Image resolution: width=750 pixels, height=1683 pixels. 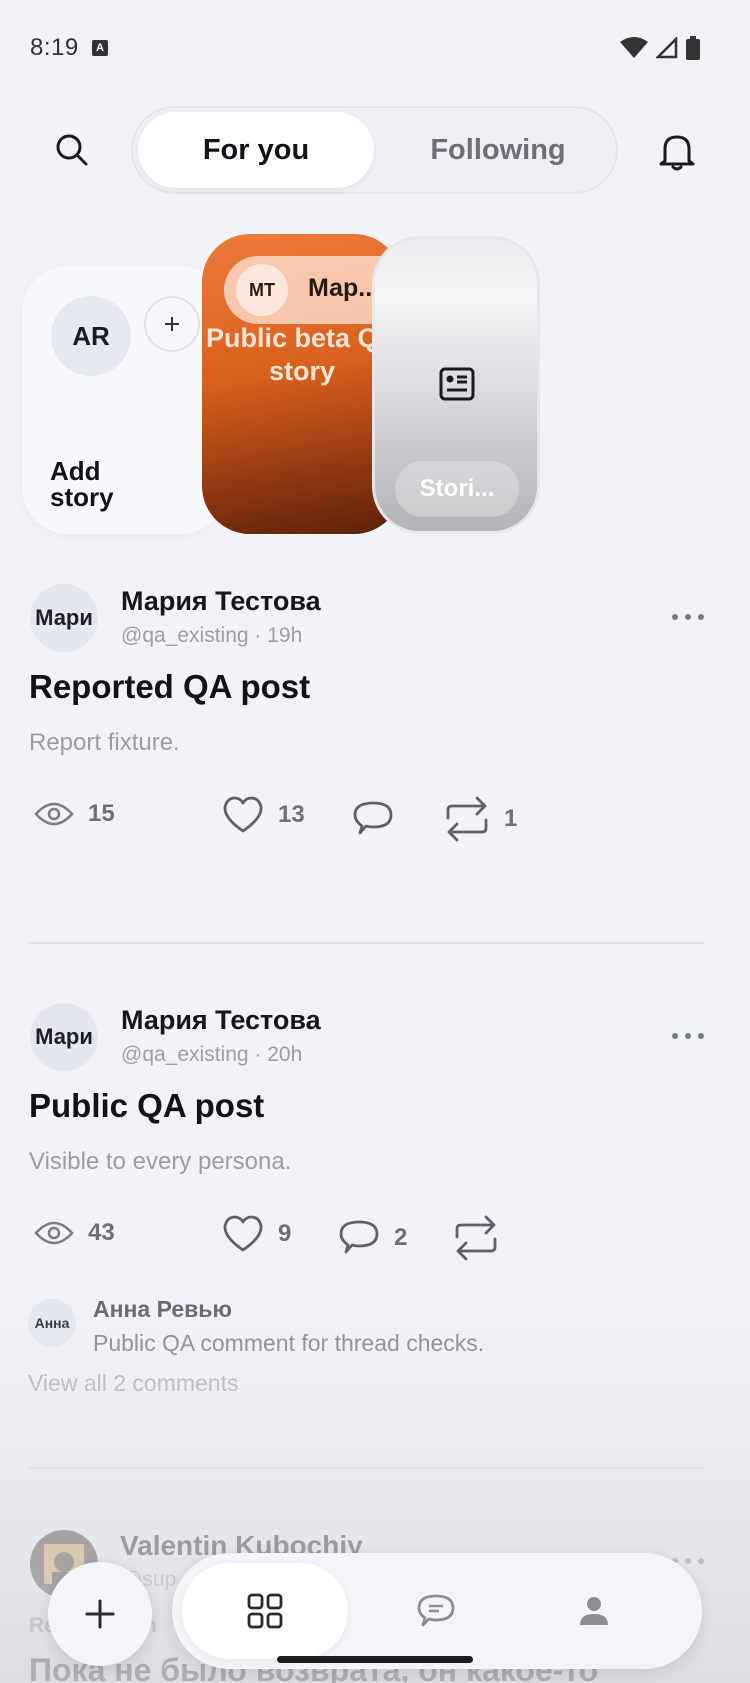 What do you see at coordinates (291, 814) in the screenshot?
I see `likes-value: 13` at bounding box center [291, 814].